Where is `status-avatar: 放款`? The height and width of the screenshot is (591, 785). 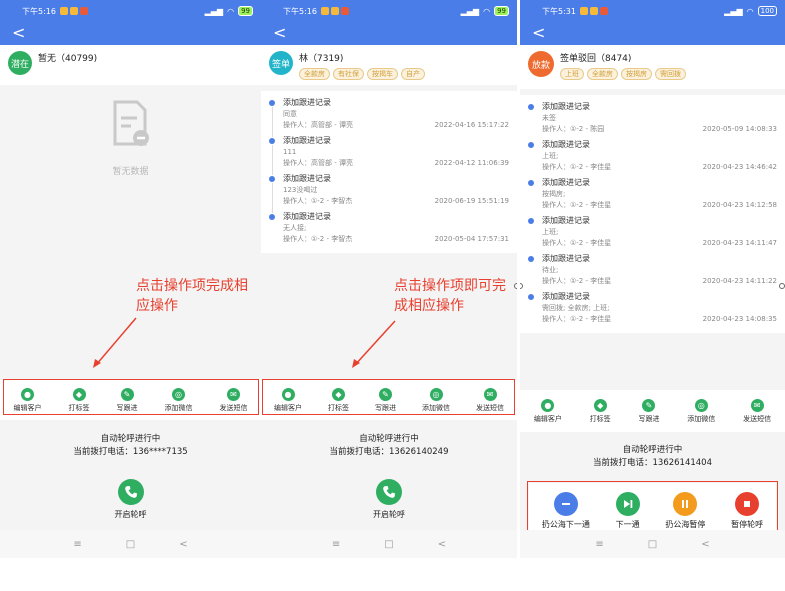
status-avatar: 放款 is located at coordinates (541, 64).